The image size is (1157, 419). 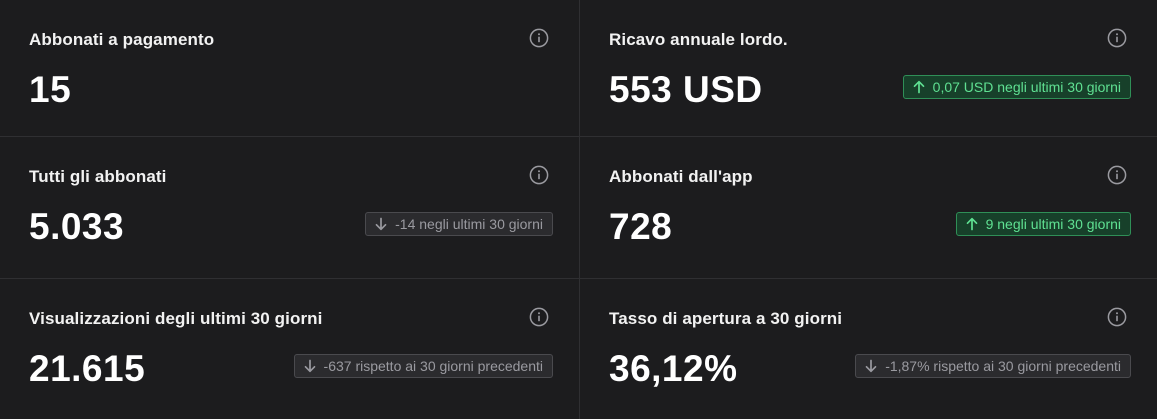 I want to click on card-title: Visualizzazioni degli ultimi 30 giorni, so click(x=176, y=318).